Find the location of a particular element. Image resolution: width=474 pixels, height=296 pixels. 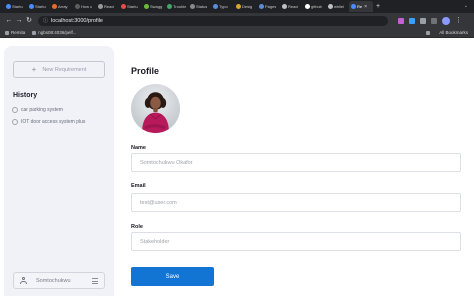

page-title: Profile is located at coordinates (145, 71).